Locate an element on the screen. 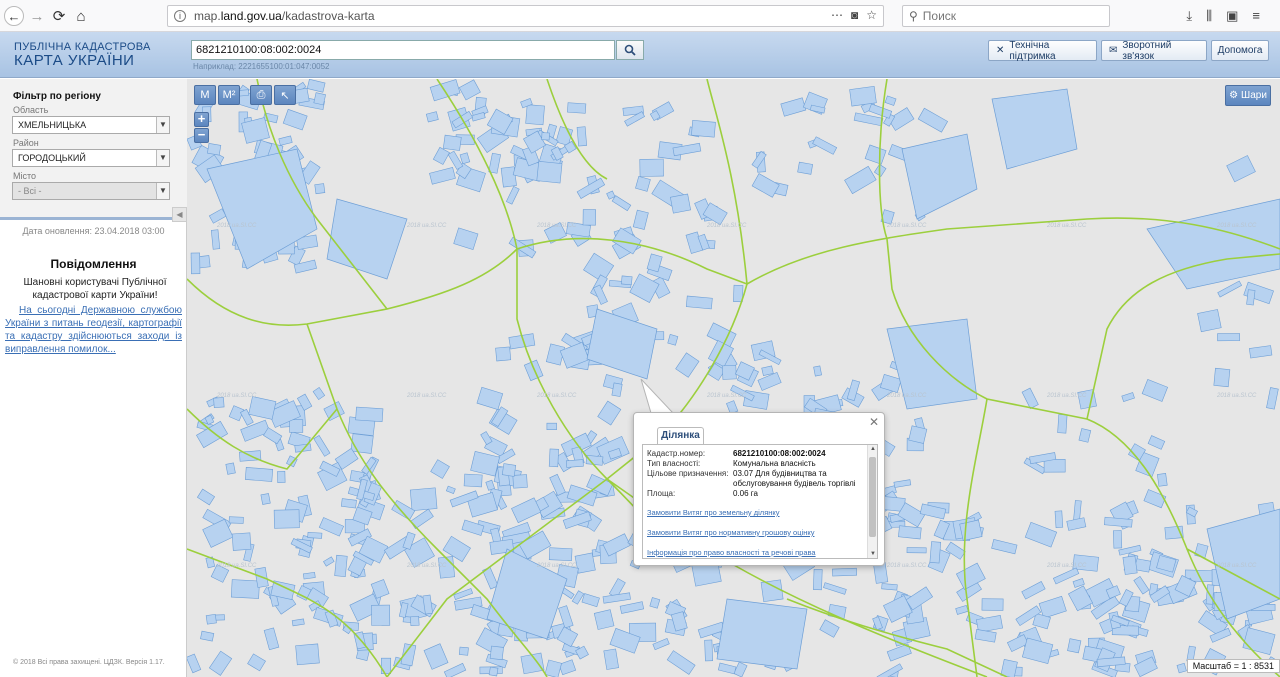 Image resolution: width=1280 pixels, height=677 pixels. feedback-button: ✉ Зворотний зв'язок is located at coordinates (1154, 51).